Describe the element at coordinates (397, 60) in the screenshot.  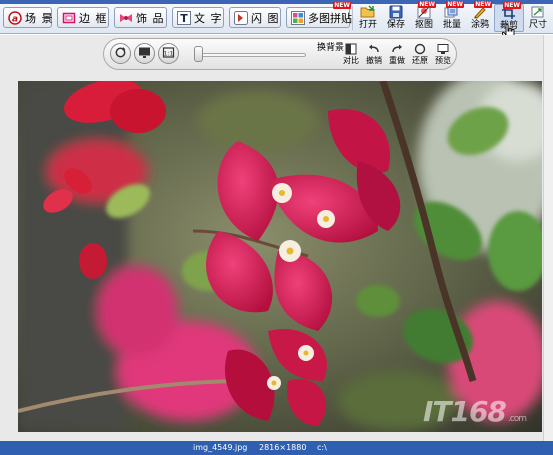
I see `redo-label: 重做` at that location.